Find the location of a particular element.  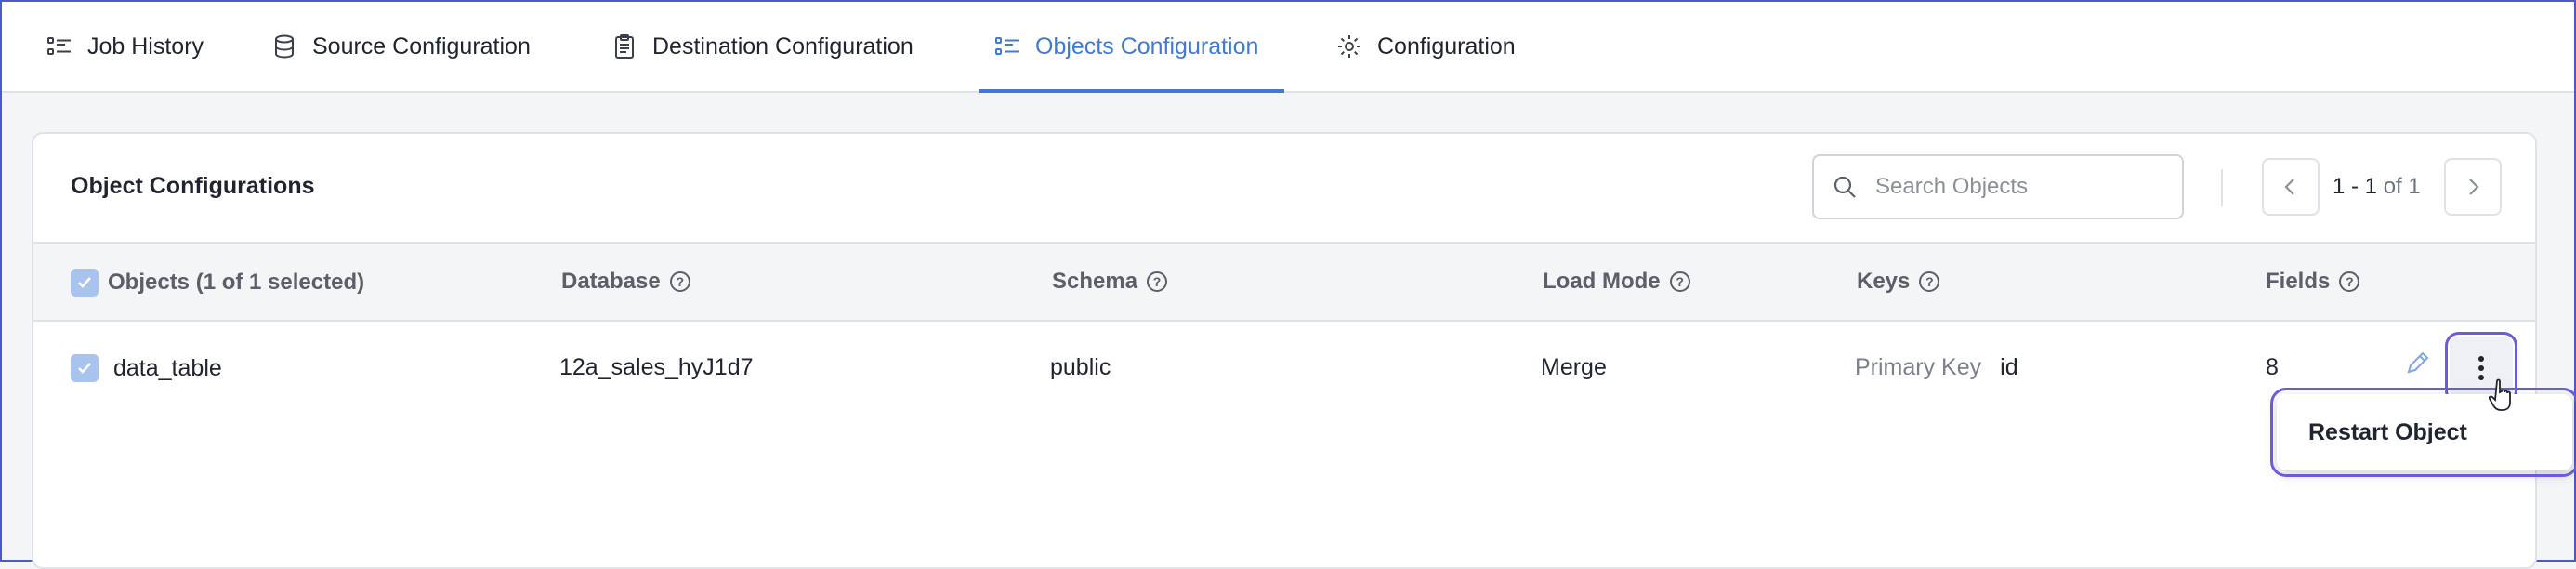

object-cell: data_table is located at coordinates (146, 368).